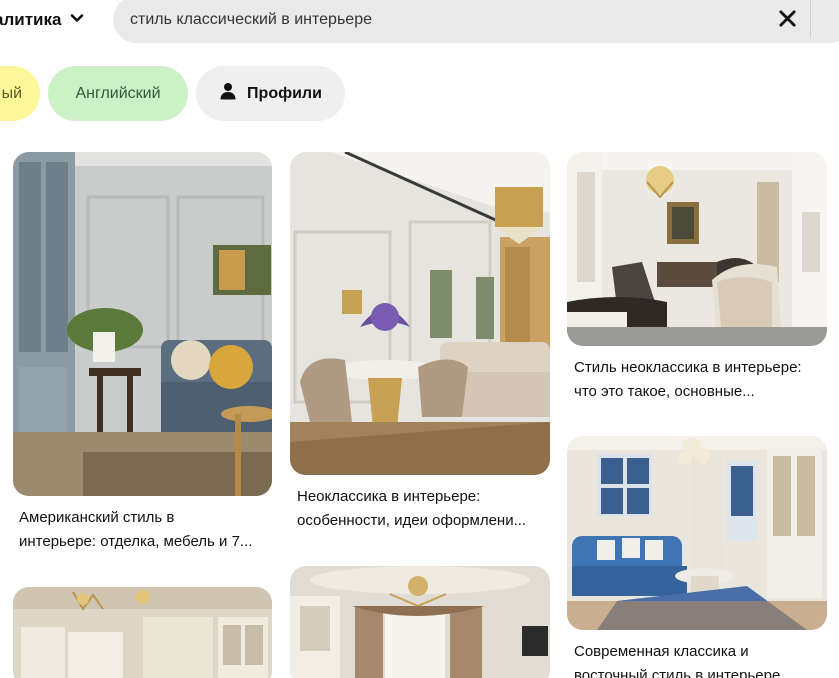  Describe the element at coordinates (420, 622) in the screenshot. I see `pin-image-classic-livingroom` at that location.